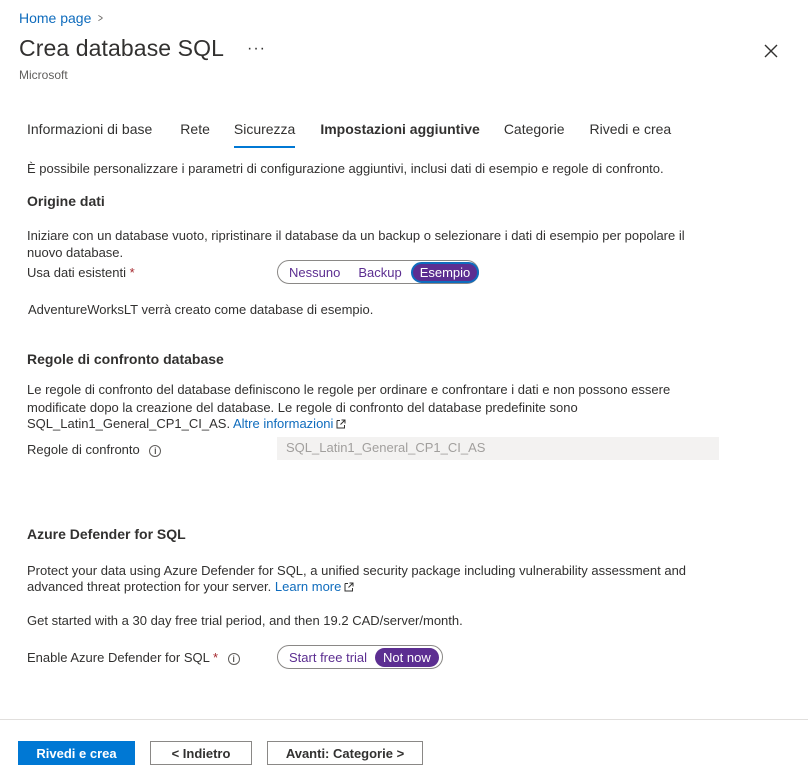  What do you see at coordinates (55, 18) in the screenshot?
I see `breadcrumb-home-link: Home page` at bounding box center [55, 18].